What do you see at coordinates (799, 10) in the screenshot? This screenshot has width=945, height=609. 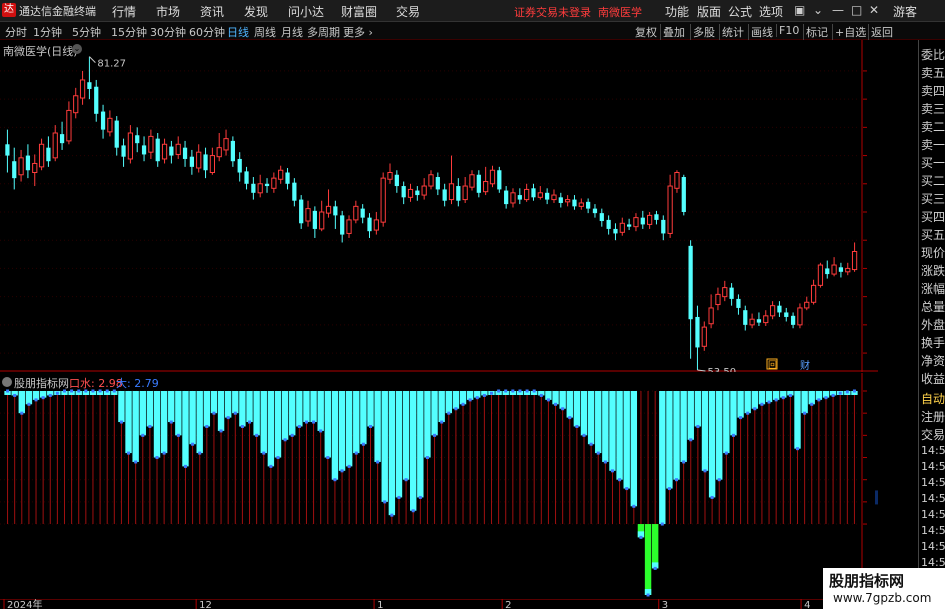 I see `skin-icon: ▣` at bounding box center [799, 10].